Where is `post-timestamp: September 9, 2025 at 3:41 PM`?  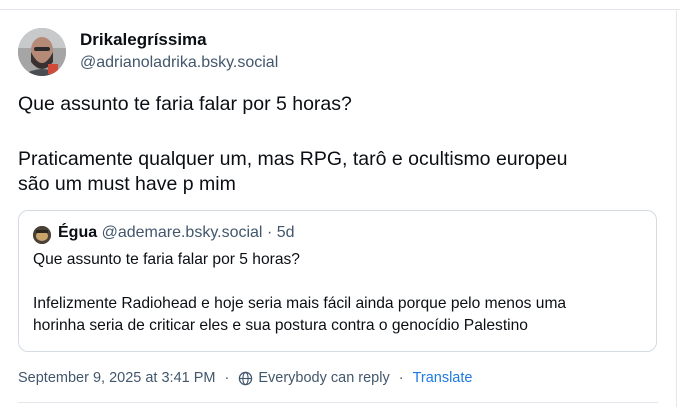
post-timestamp: September 9, 2025 at 3:41 PM is located at coordinates (117, 378).